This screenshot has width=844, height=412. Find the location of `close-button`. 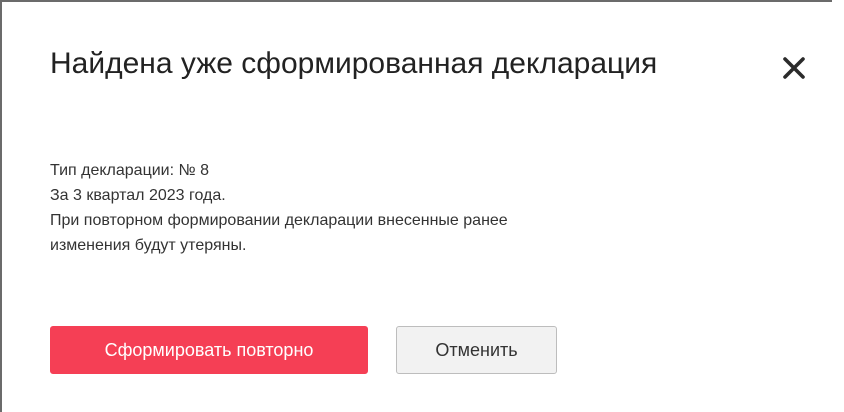

close-button is located at coordinates (794, 68).